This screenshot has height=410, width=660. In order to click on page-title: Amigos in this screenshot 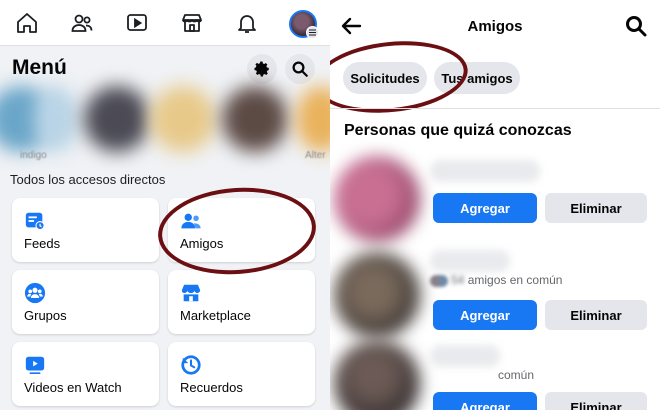, I will do `click(495, 26)`.